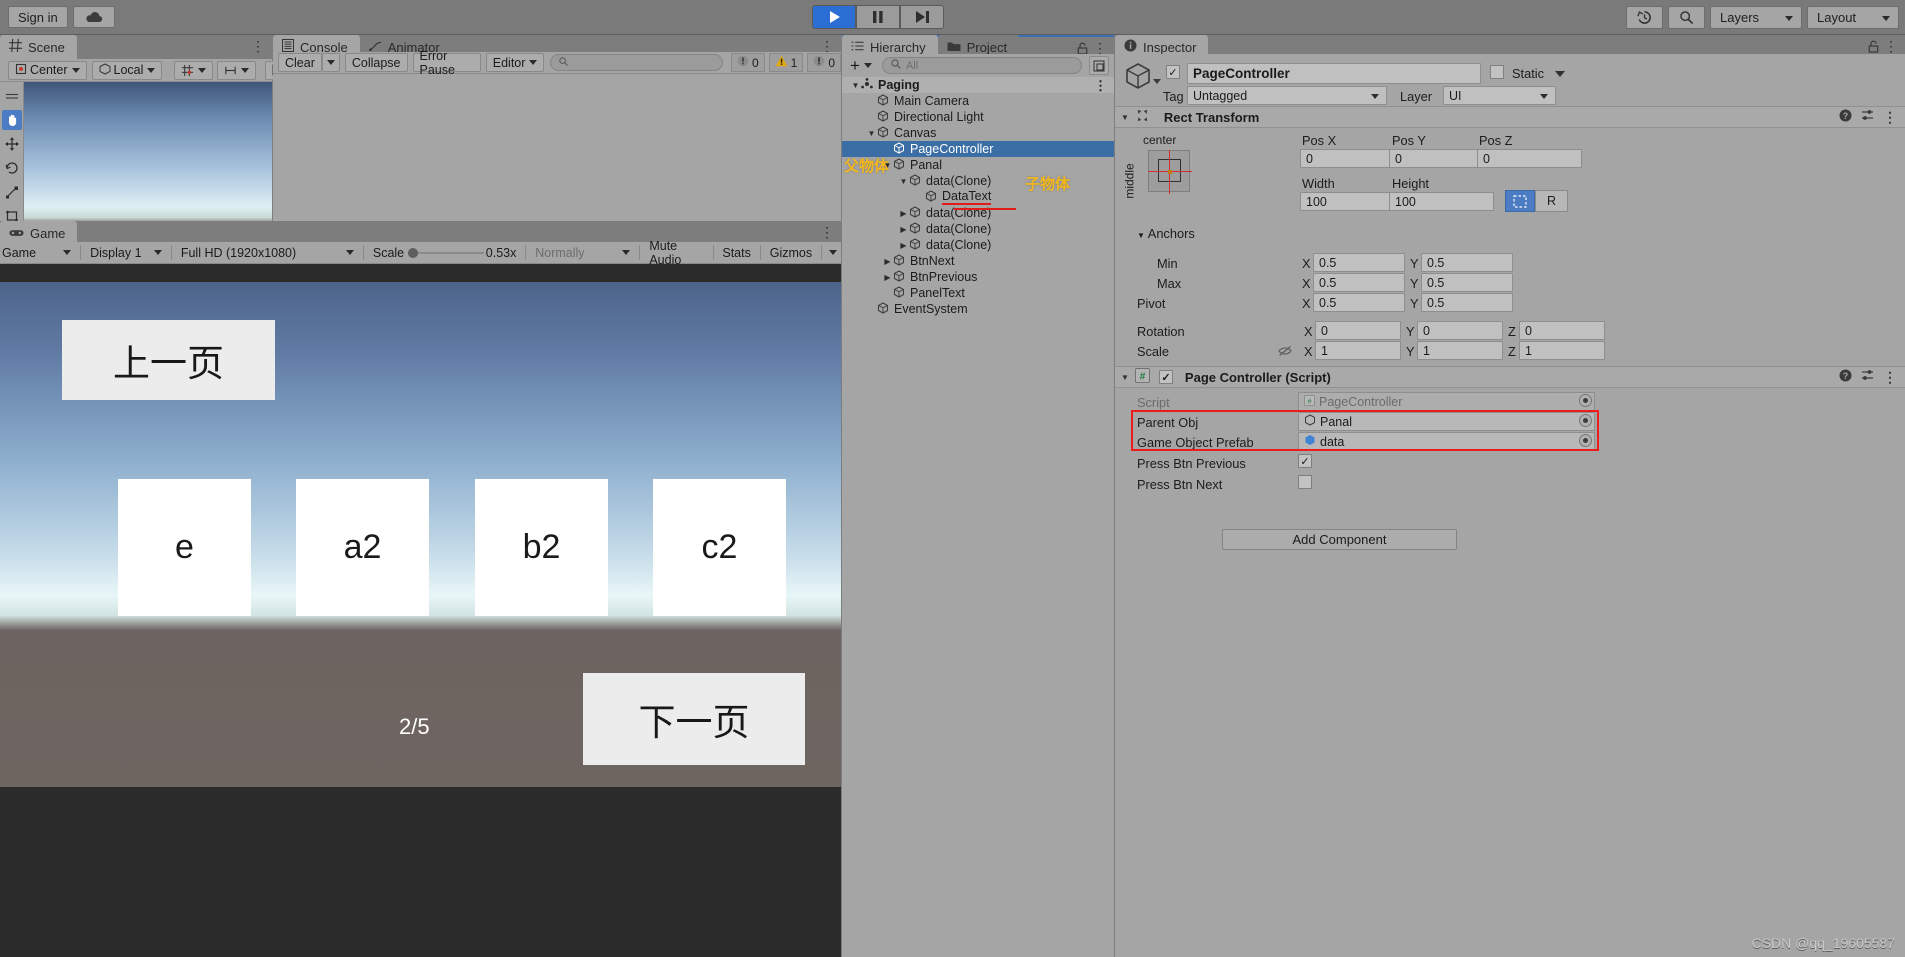 Image resolution: width=1905 pixels, height=957 pixels. What do you see at coordinates (978, 277) in the screenshot?
I see `hierarchy-item-btnprevious: ▶ BtnPrevious` at bounding box center [978, 277].